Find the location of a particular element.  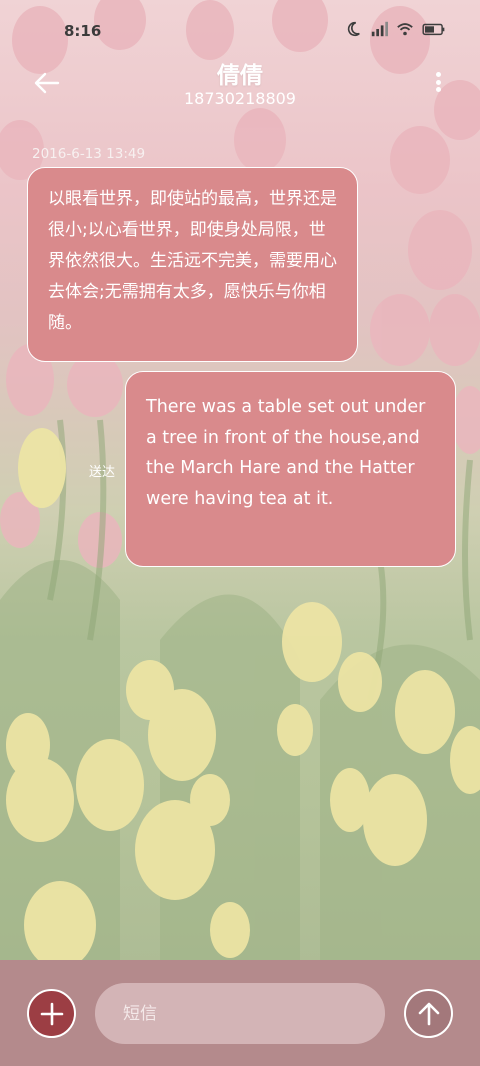

plus-icon is located at coordinates (51, 1013).